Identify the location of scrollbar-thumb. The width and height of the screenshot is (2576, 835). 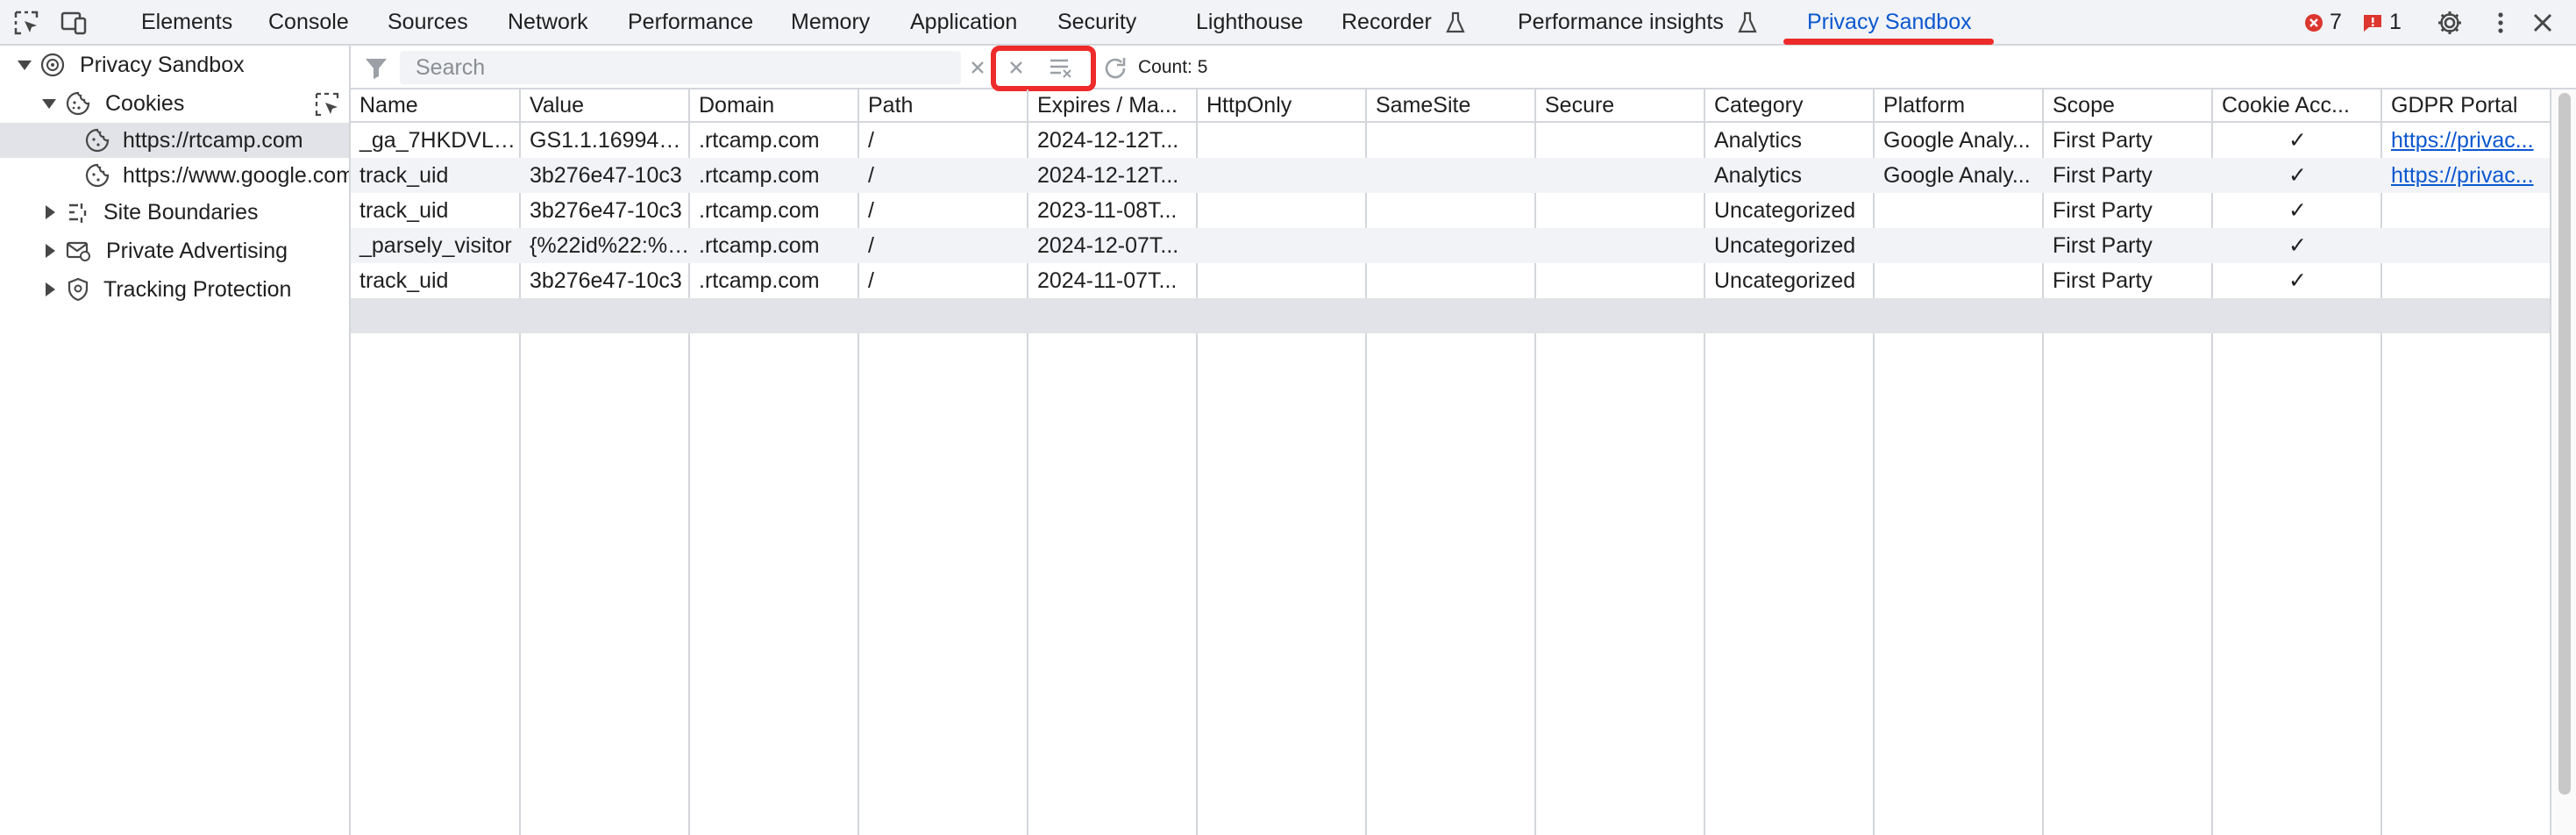
(2564, 444).